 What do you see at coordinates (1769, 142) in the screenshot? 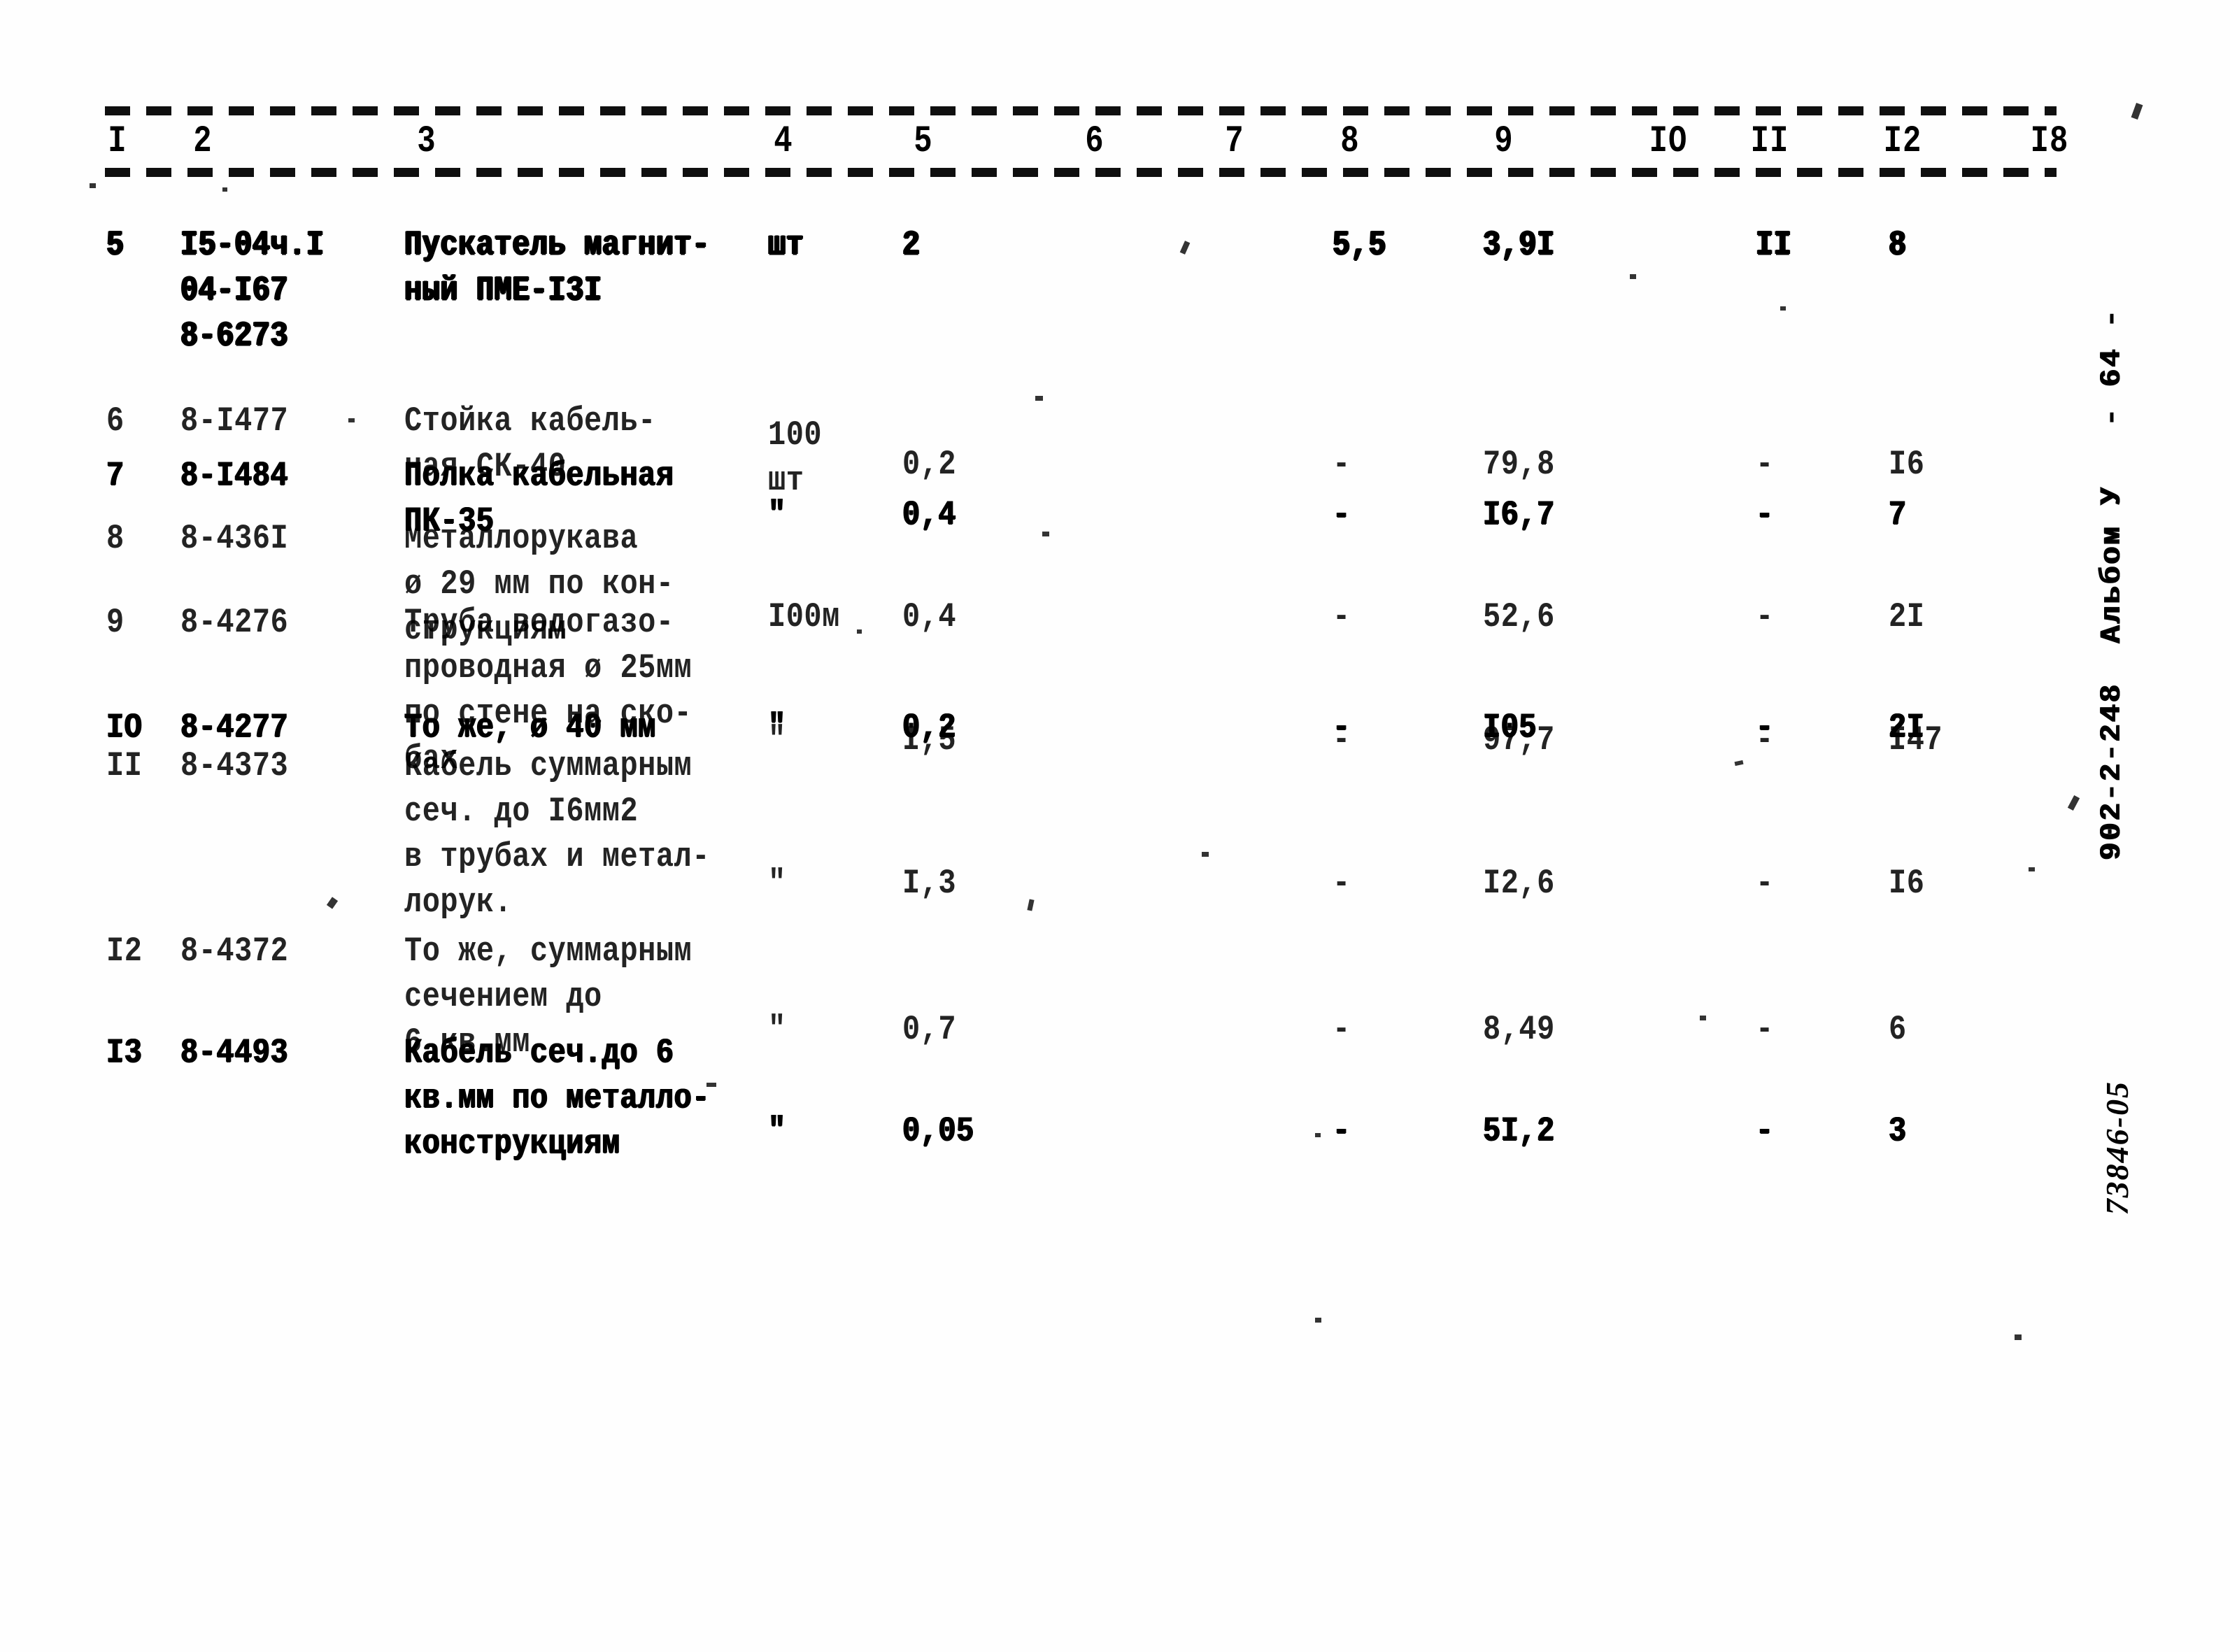
I see `column-header-11: II` at bounding box center [1769, 142].